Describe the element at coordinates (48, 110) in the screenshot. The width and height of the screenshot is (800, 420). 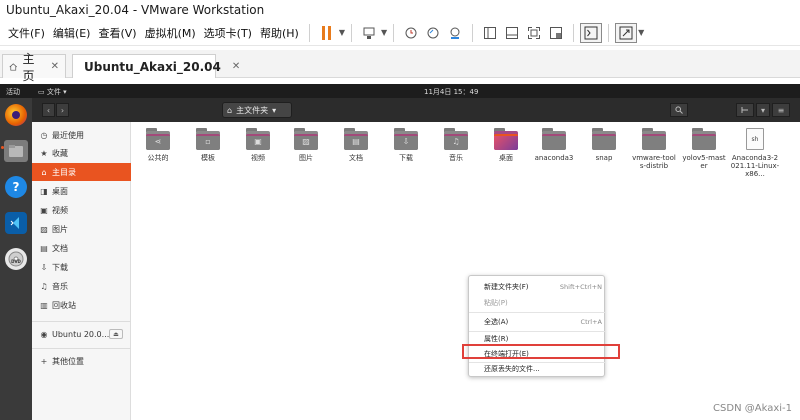
I see `back-button: ‹` at that location.